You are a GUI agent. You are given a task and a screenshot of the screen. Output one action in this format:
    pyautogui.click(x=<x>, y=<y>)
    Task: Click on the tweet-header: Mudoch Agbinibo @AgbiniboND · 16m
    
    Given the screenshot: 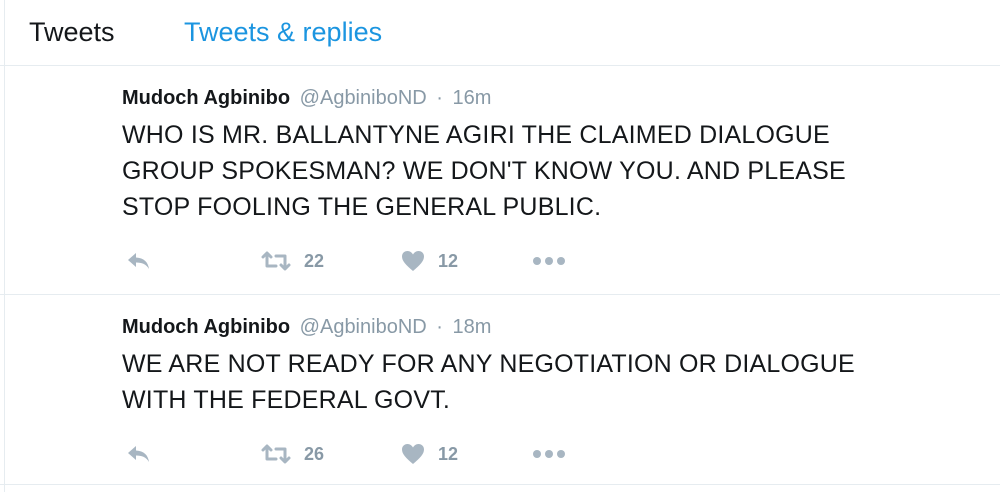 What is the action you would take?
    pyautogui.click(x=306, y=98)
    